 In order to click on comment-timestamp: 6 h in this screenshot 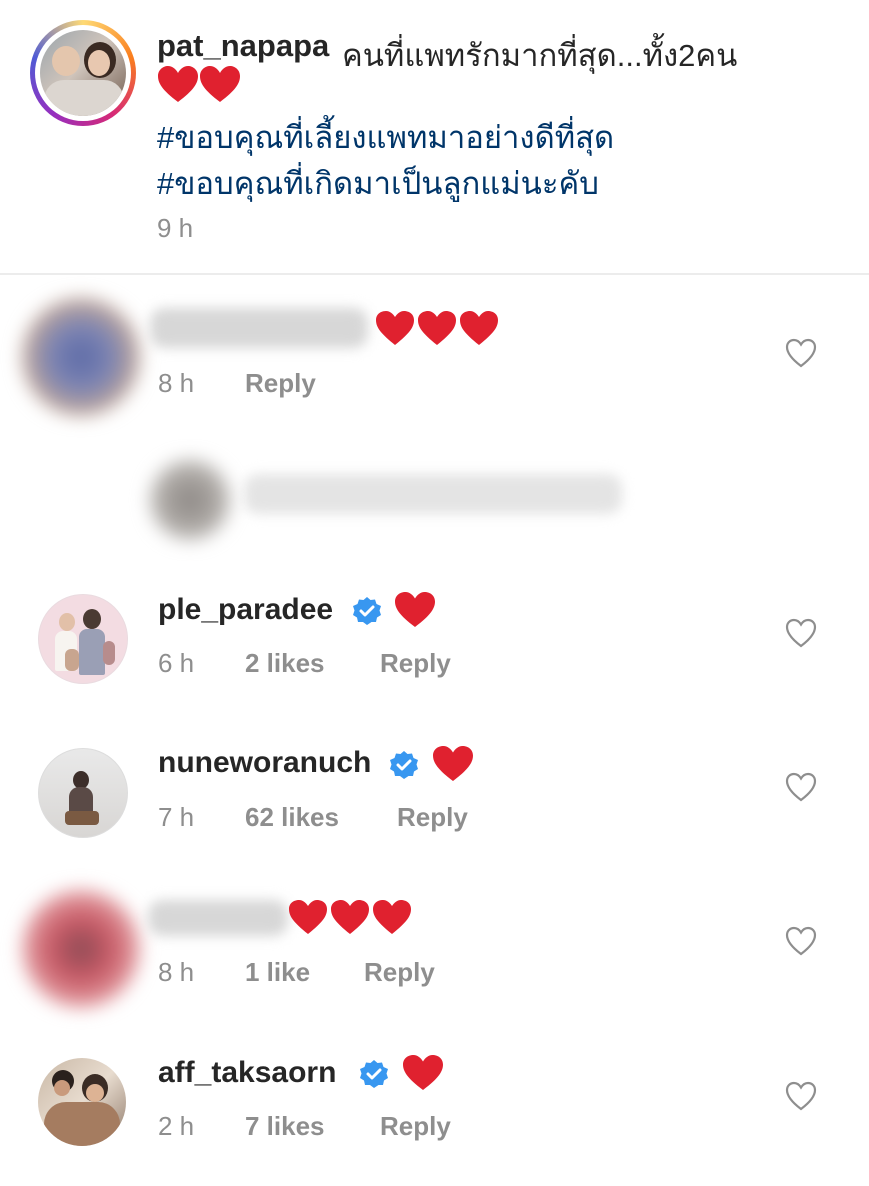, I will do `click(176, 663)`.